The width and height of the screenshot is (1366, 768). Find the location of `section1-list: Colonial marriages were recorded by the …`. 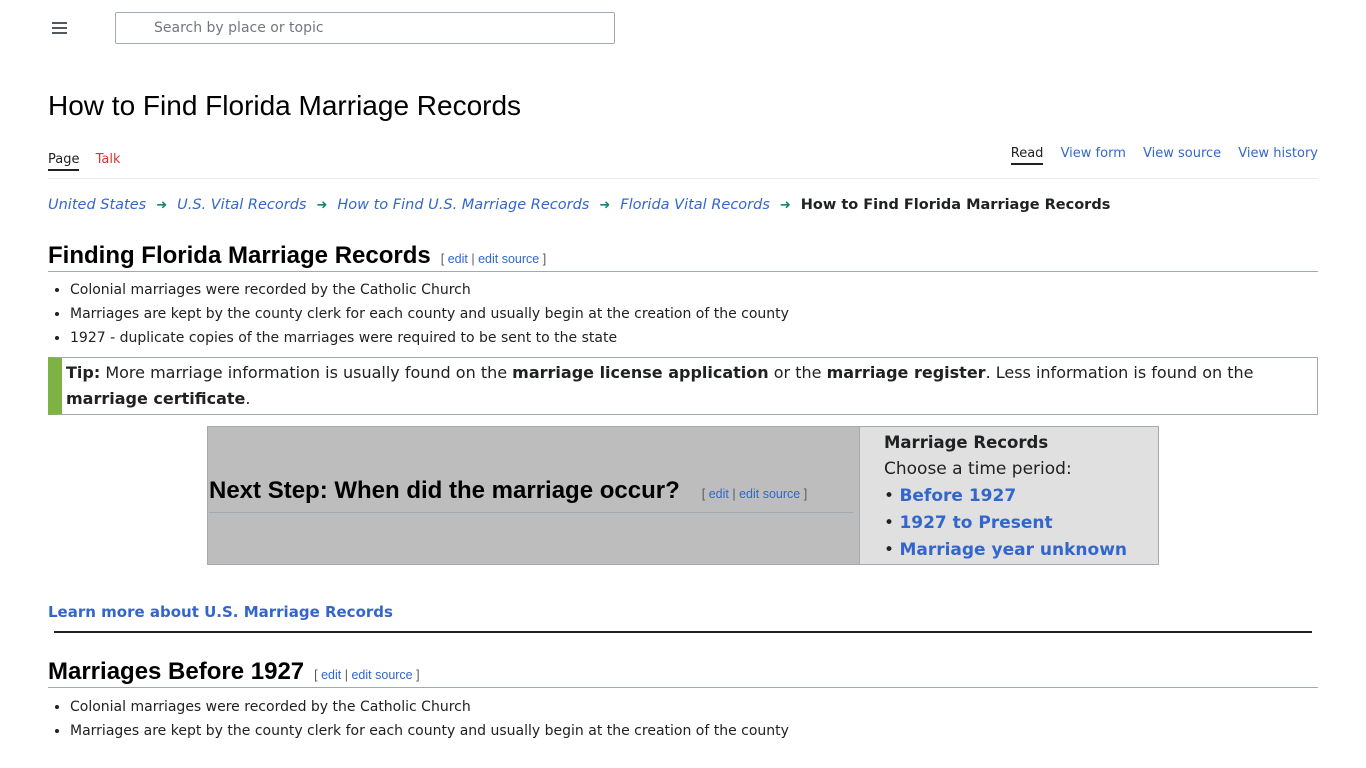

section1-list: Colonial marriages were recorded by the … is located at coordinates (420, 314).